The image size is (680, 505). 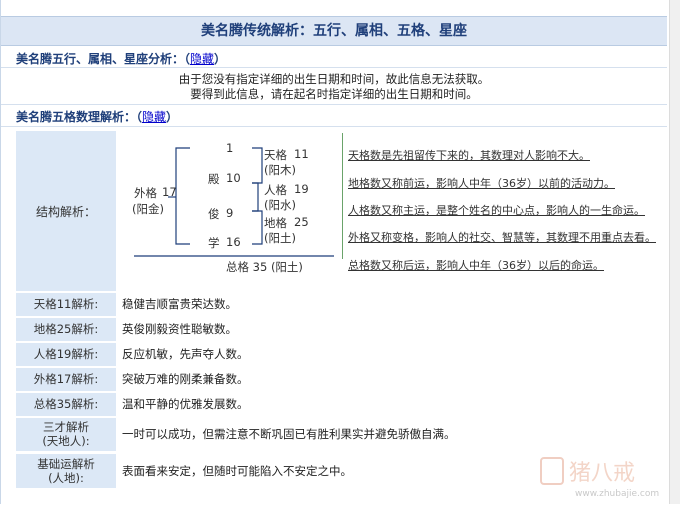 What do you see at coordinates (342, 196) in the screenshot?
I see `explanation-divider` at bounding box center [342, 196].